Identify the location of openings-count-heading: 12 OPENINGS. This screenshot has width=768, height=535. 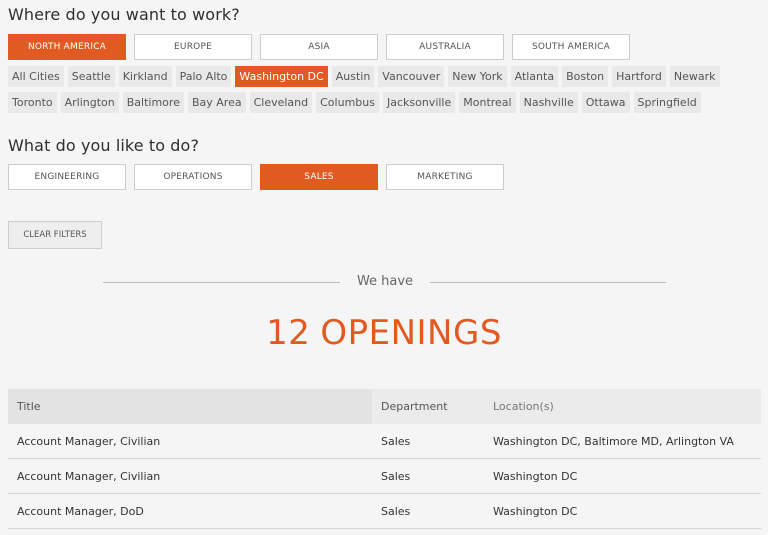
(384, 333).